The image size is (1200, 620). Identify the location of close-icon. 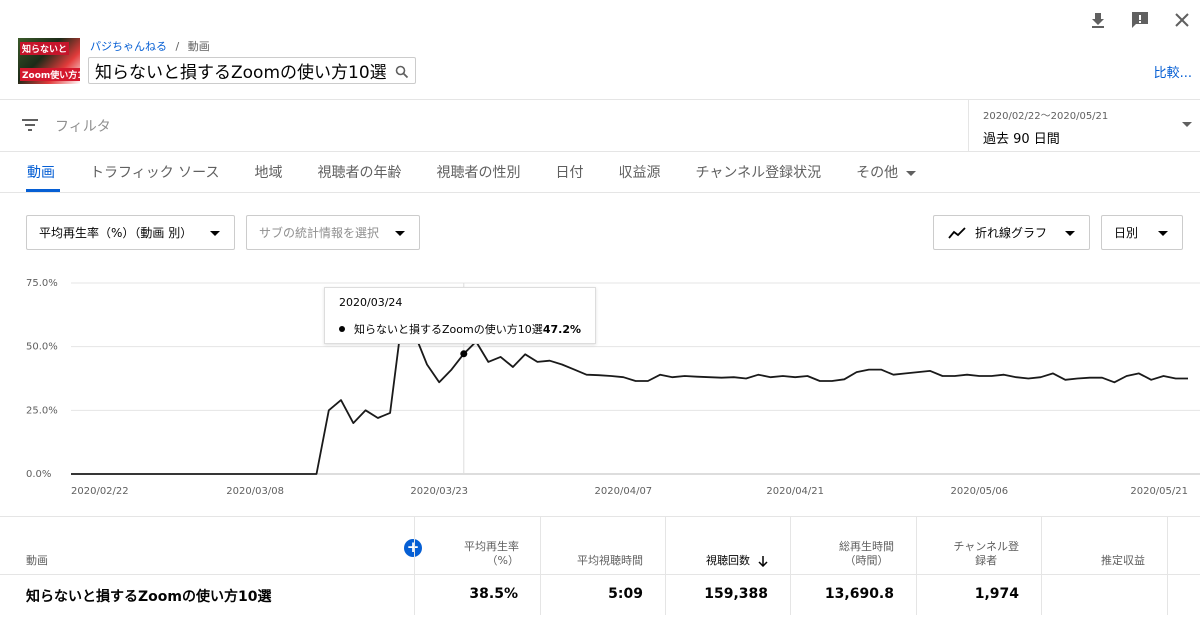
(1182, 20).